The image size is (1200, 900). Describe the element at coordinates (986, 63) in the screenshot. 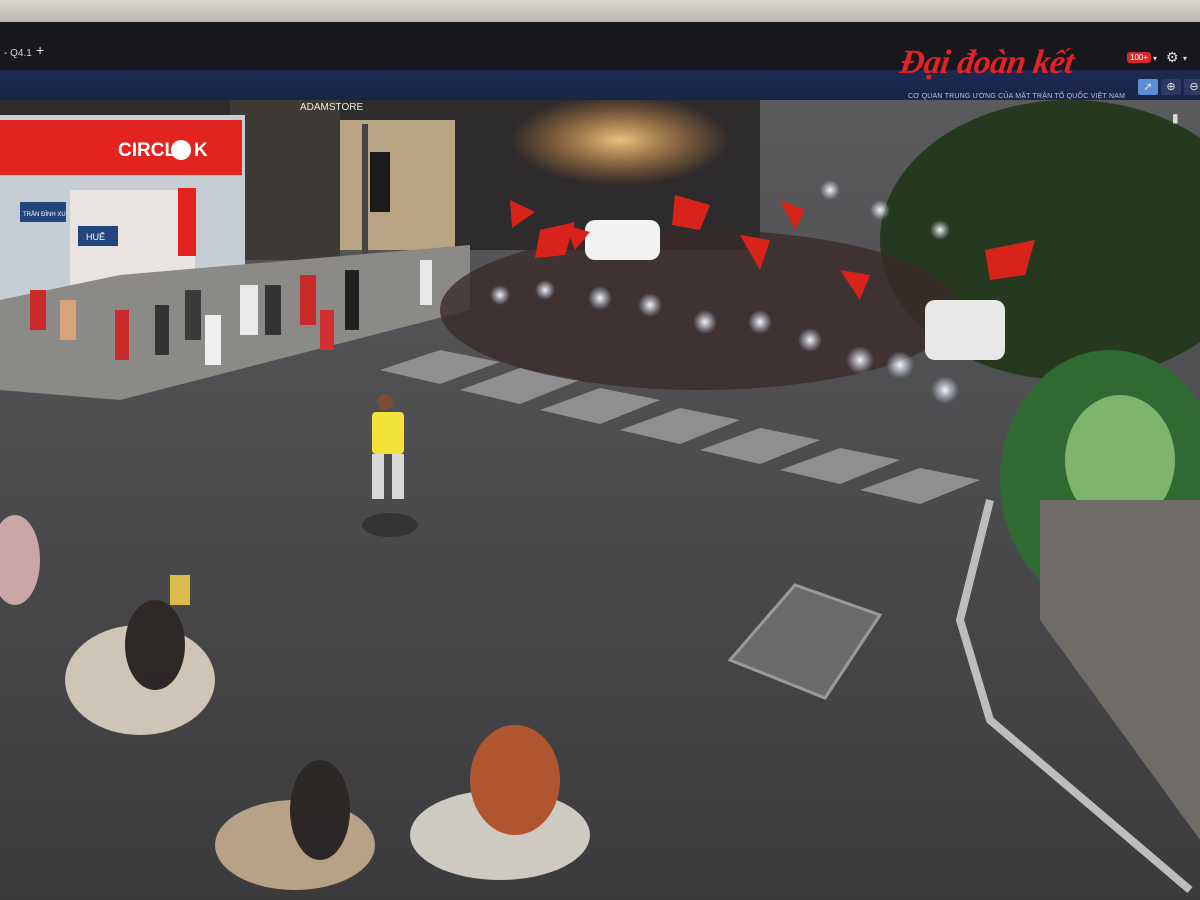

I see `site-logo: Đại đoàn kết` at that location.